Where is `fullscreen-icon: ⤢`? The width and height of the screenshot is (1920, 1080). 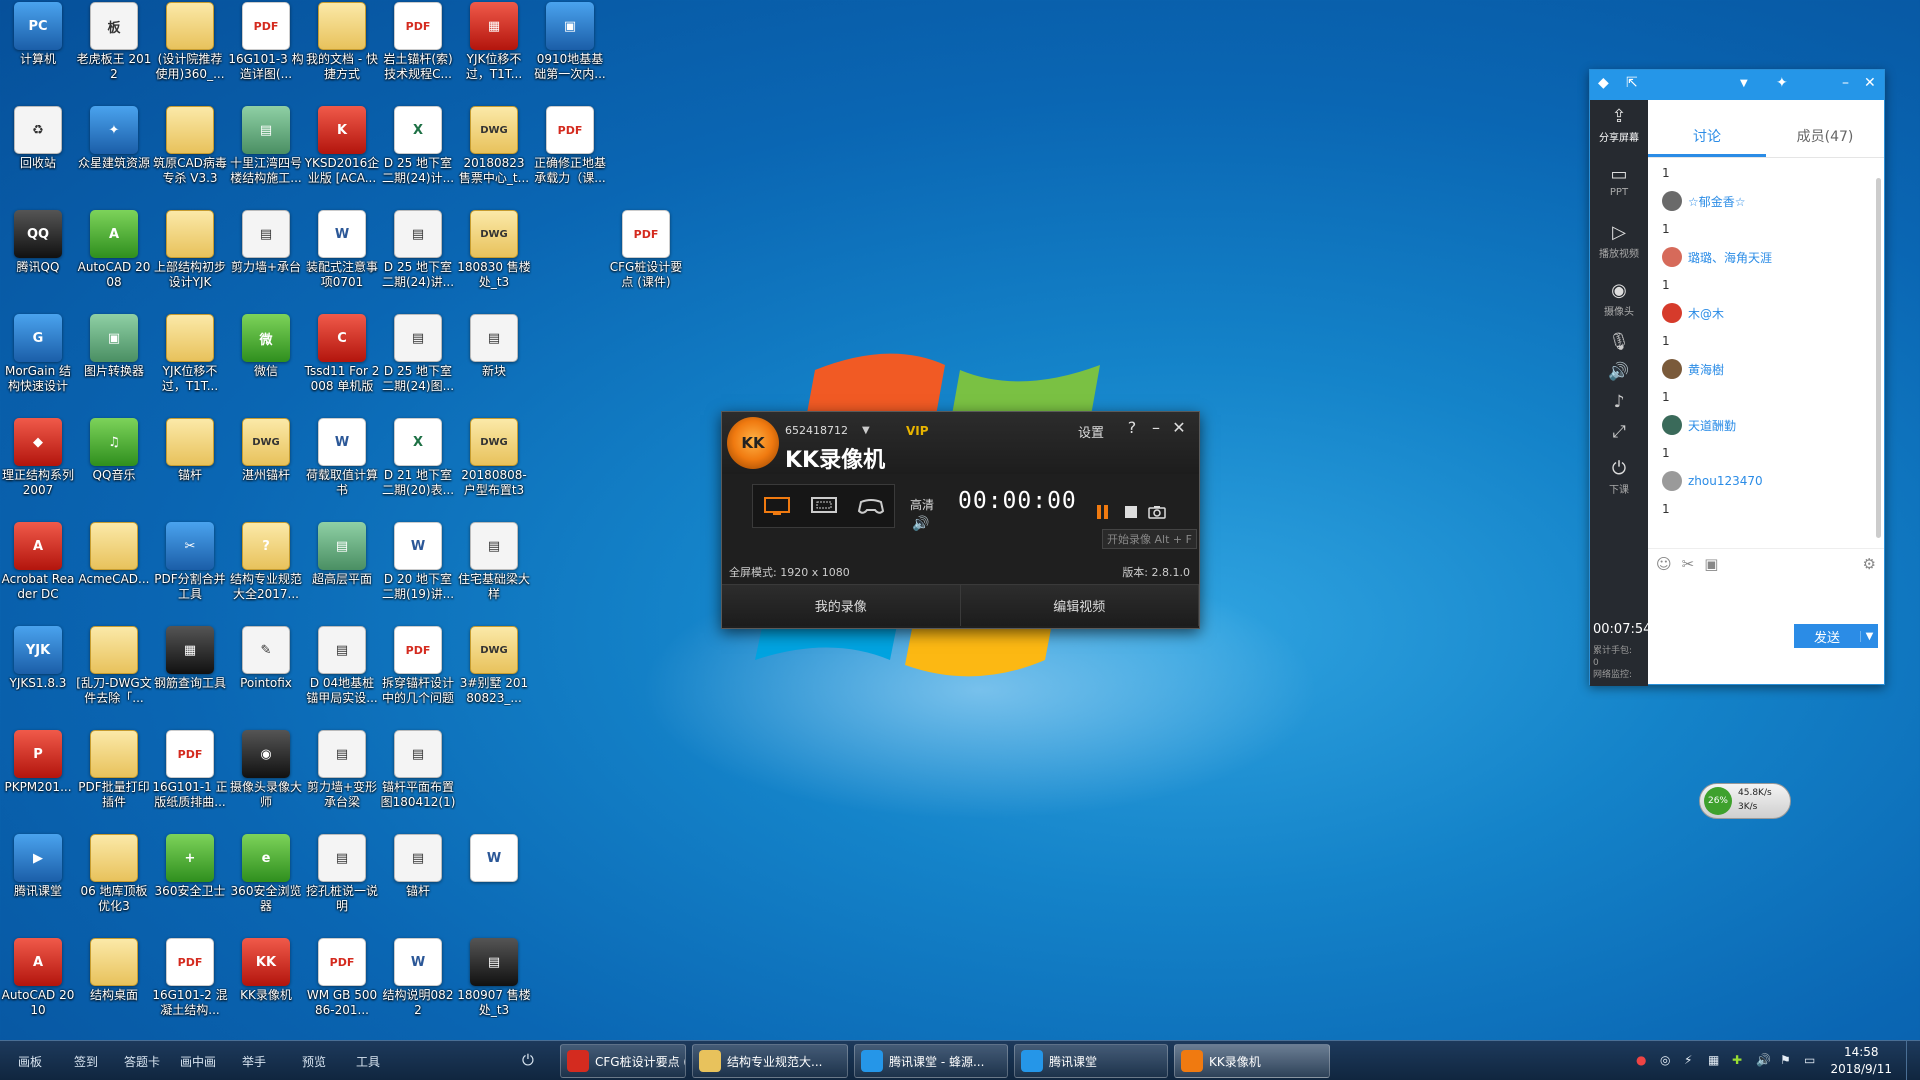
fullscreen-icon: ⤢ is located at coordinates (1619, 437).